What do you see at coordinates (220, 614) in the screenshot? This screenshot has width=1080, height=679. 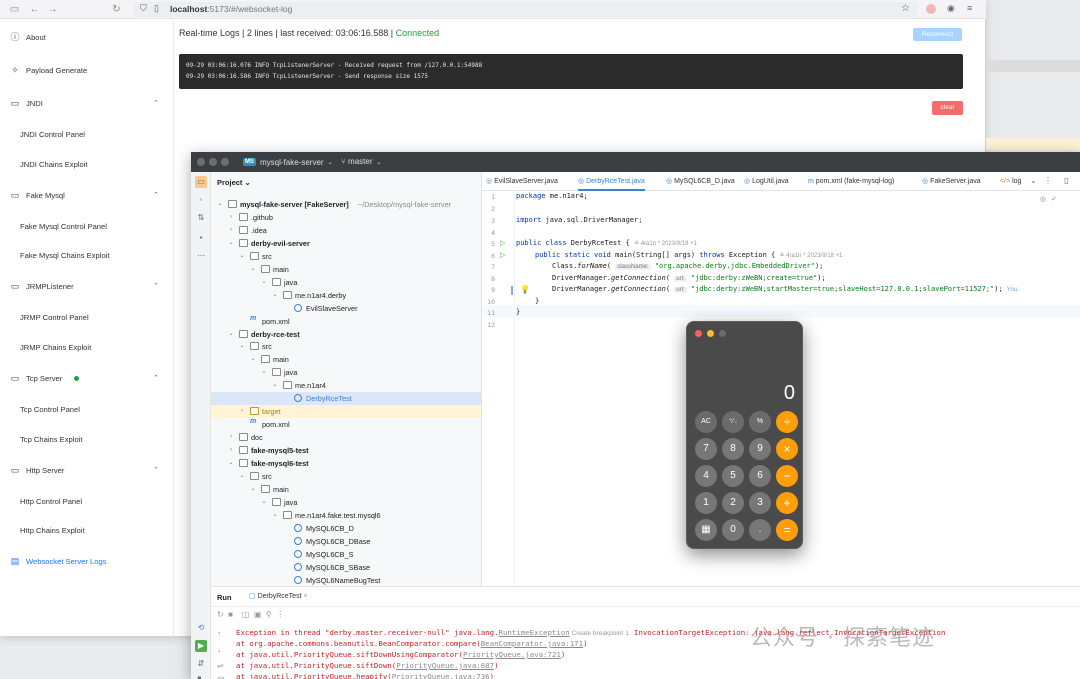 I see `rerun-icon: ↻` at bounding box center [220, 614].